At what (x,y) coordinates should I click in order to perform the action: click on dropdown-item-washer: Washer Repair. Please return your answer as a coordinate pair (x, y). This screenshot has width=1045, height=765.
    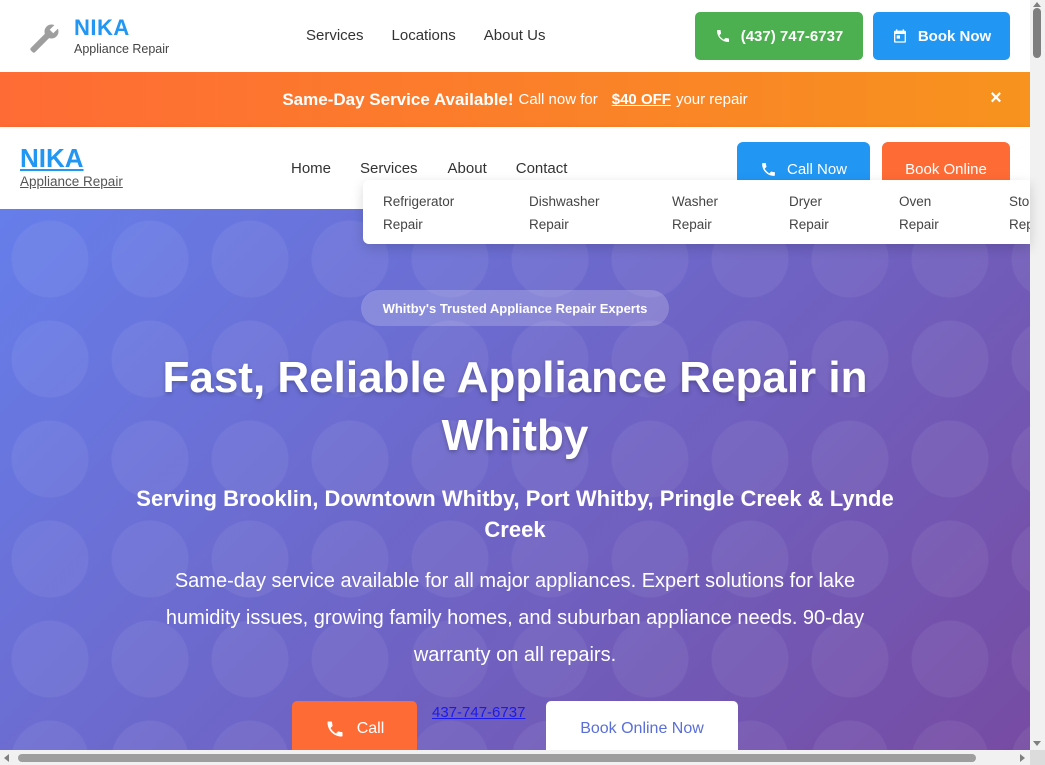
    Looking at the image, I should click on (695, 213).